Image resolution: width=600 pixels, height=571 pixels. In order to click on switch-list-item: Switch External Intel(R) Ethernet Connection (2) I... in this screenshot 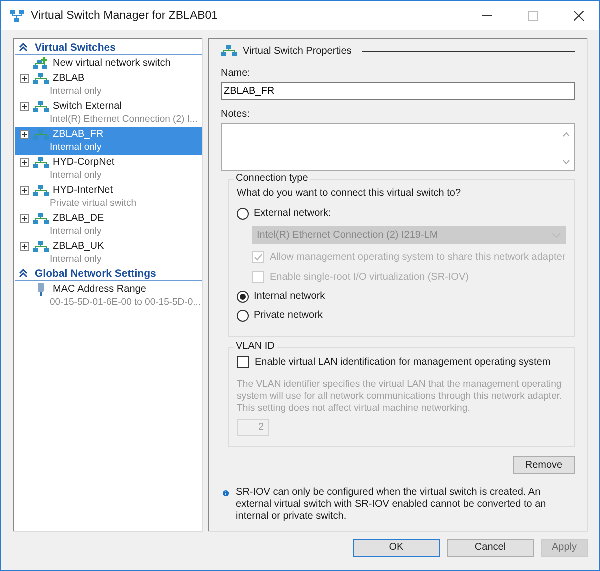, I will do `click(108, 113)`.